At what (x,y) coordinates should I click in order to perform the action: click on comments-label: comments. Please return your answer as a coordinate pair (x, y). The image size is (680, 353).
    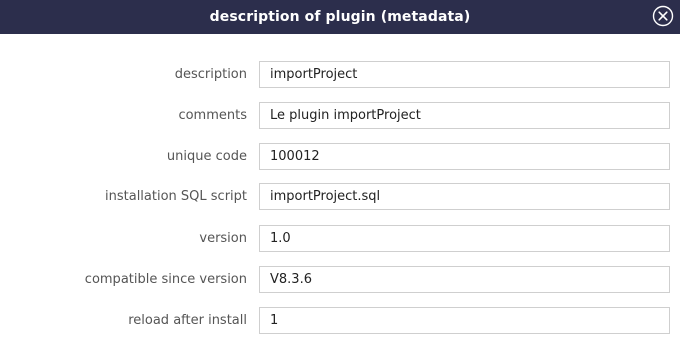
    Looking at the image, I should click on (212, 115).